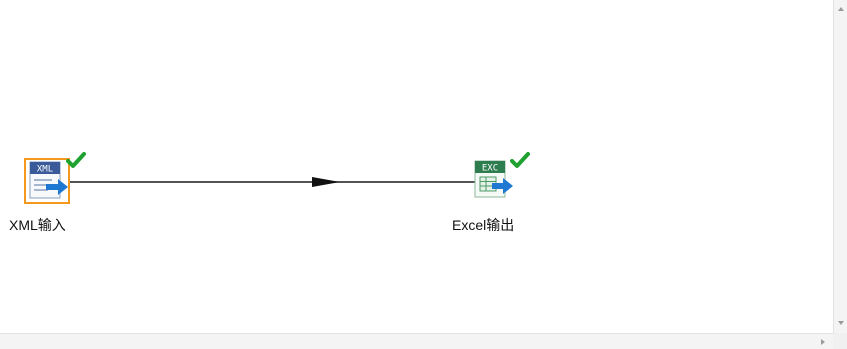 The image size is (847, 349). Describe the element at coordinates (840, 166) in the screenshot. I see `vertical-scrollbar` at that location.